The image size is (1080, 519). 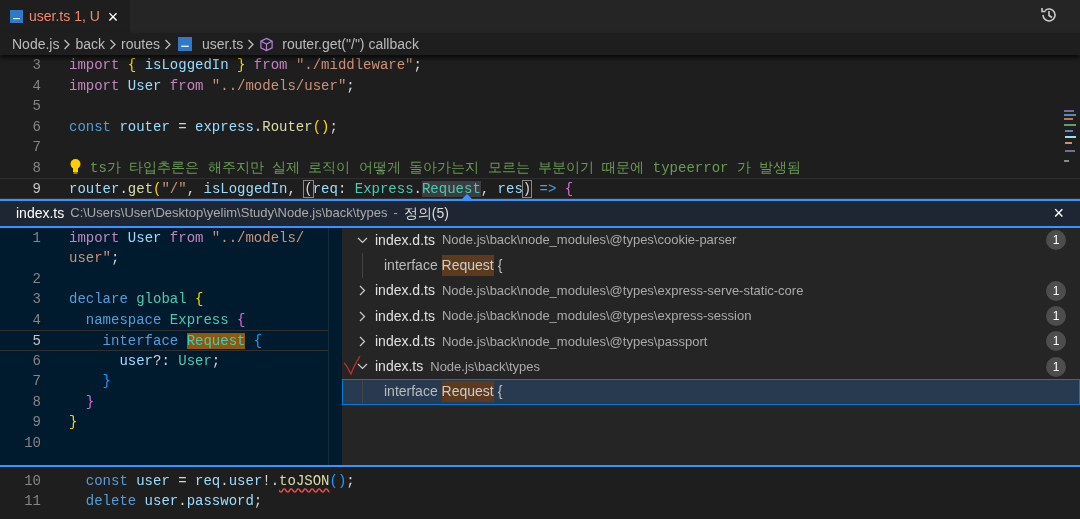 What do you see at coordinates (165, 319) in the screenshot?
I see `code-line: namespace Express {` at bounding box center [165, 319].